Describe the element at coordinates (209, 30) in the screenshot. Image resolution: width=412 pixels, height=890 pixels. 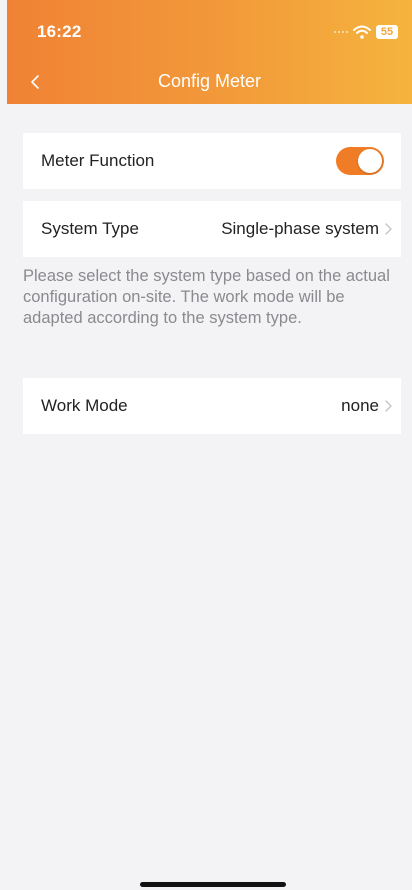
I see `status-bar: 16:22 55` at that location.